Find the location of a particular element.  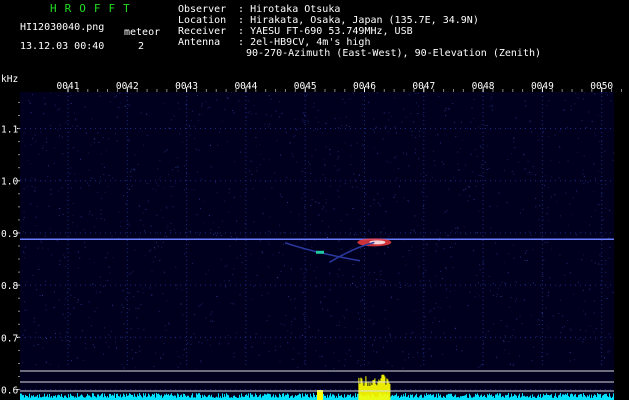

activity-peak is located at coordinates (366, 388).